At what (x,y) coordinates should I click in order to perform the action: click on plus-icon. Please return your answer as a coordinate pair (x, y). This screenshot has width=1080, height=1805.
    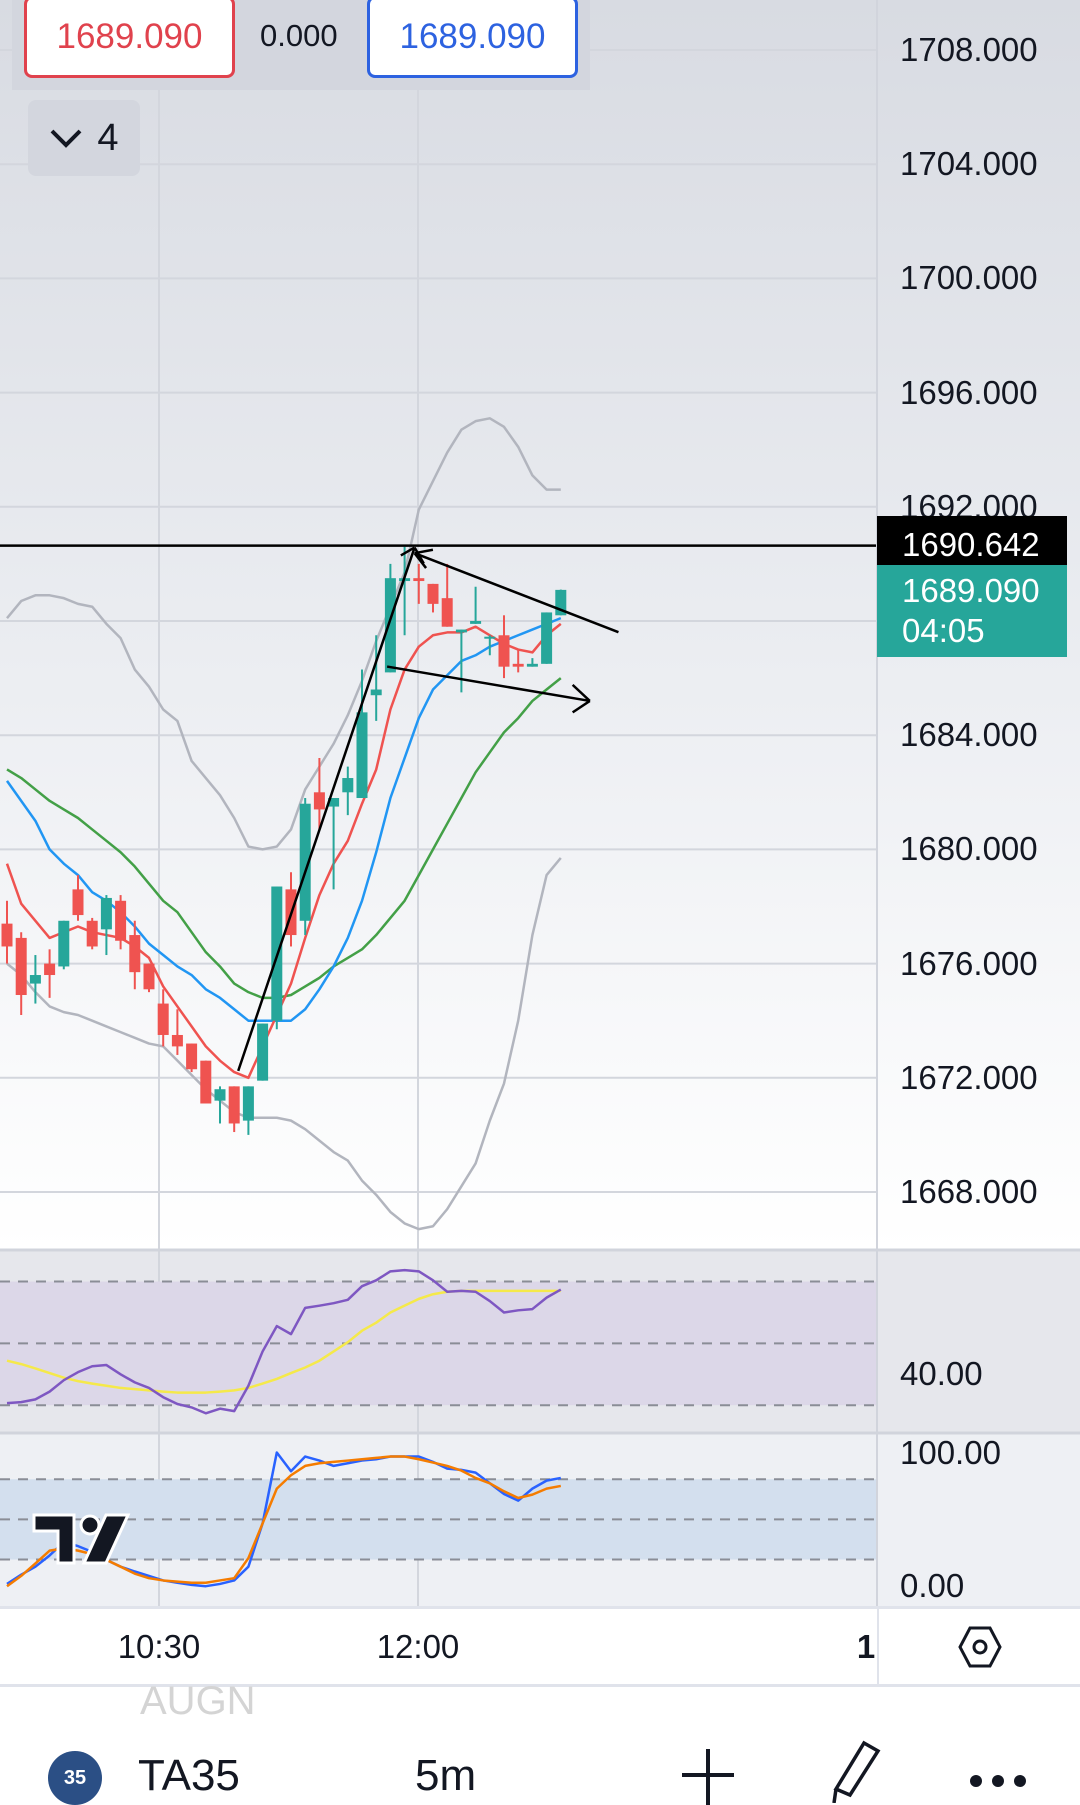
    Looking at the image, I should click on (708, 1775).